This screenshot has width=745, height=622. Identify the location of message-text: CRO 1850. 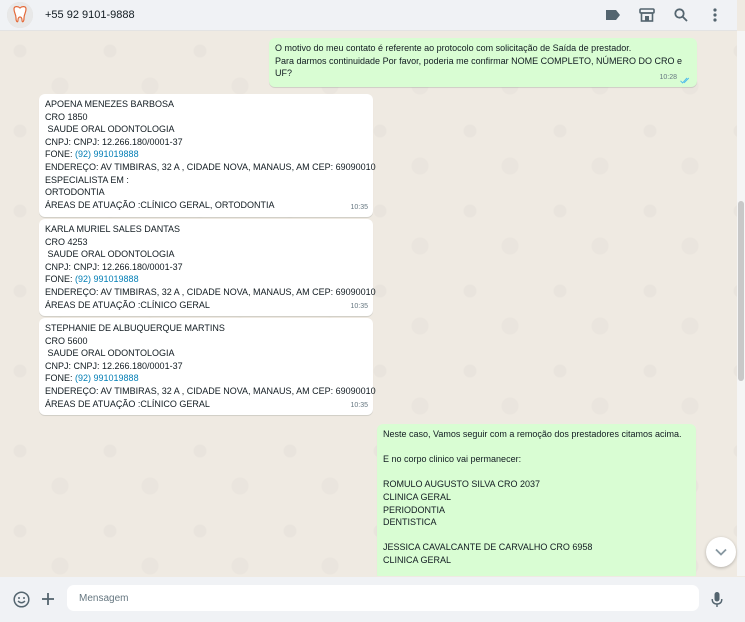
(66, 116).